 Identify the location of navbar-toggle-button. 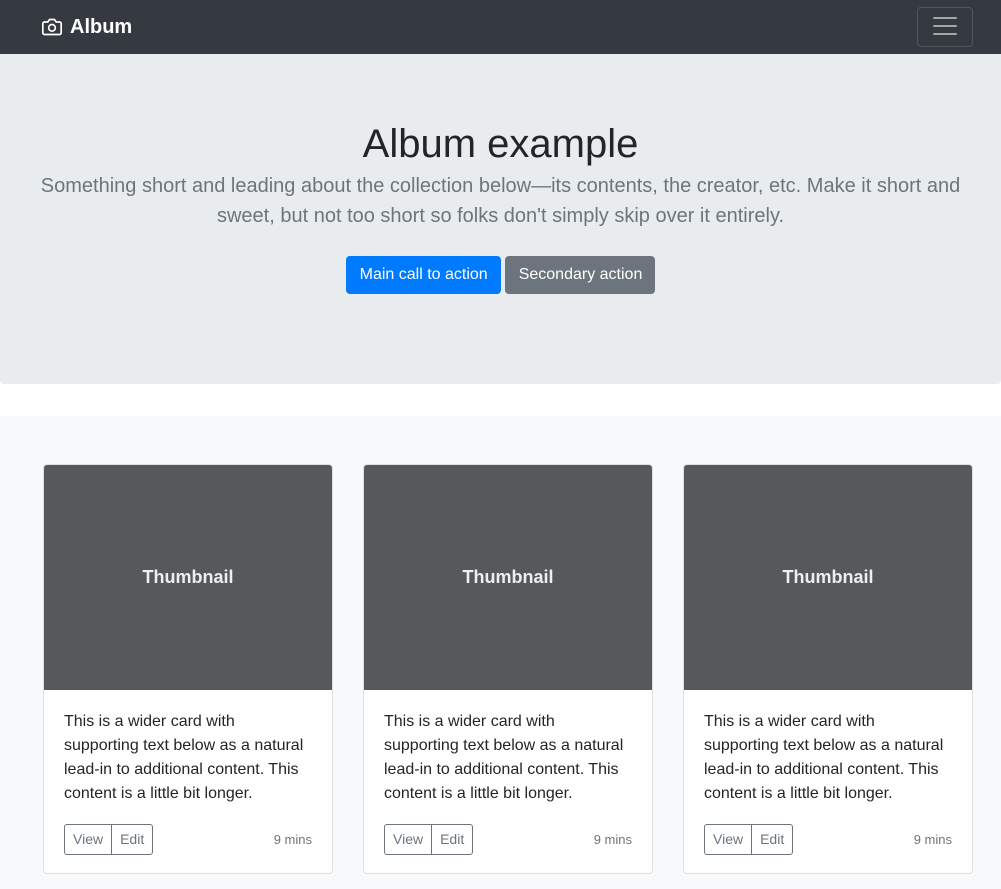
(945, 27).